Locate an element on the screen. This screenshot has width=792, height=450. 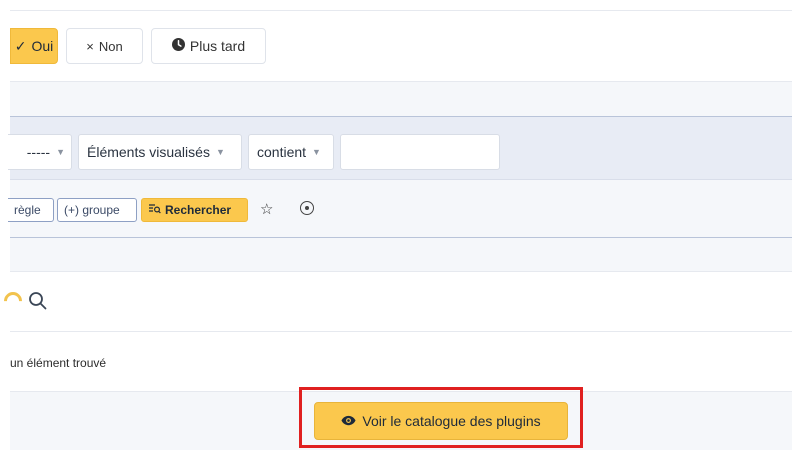
star-icon: ☆ is located at coordinates (266, 209).